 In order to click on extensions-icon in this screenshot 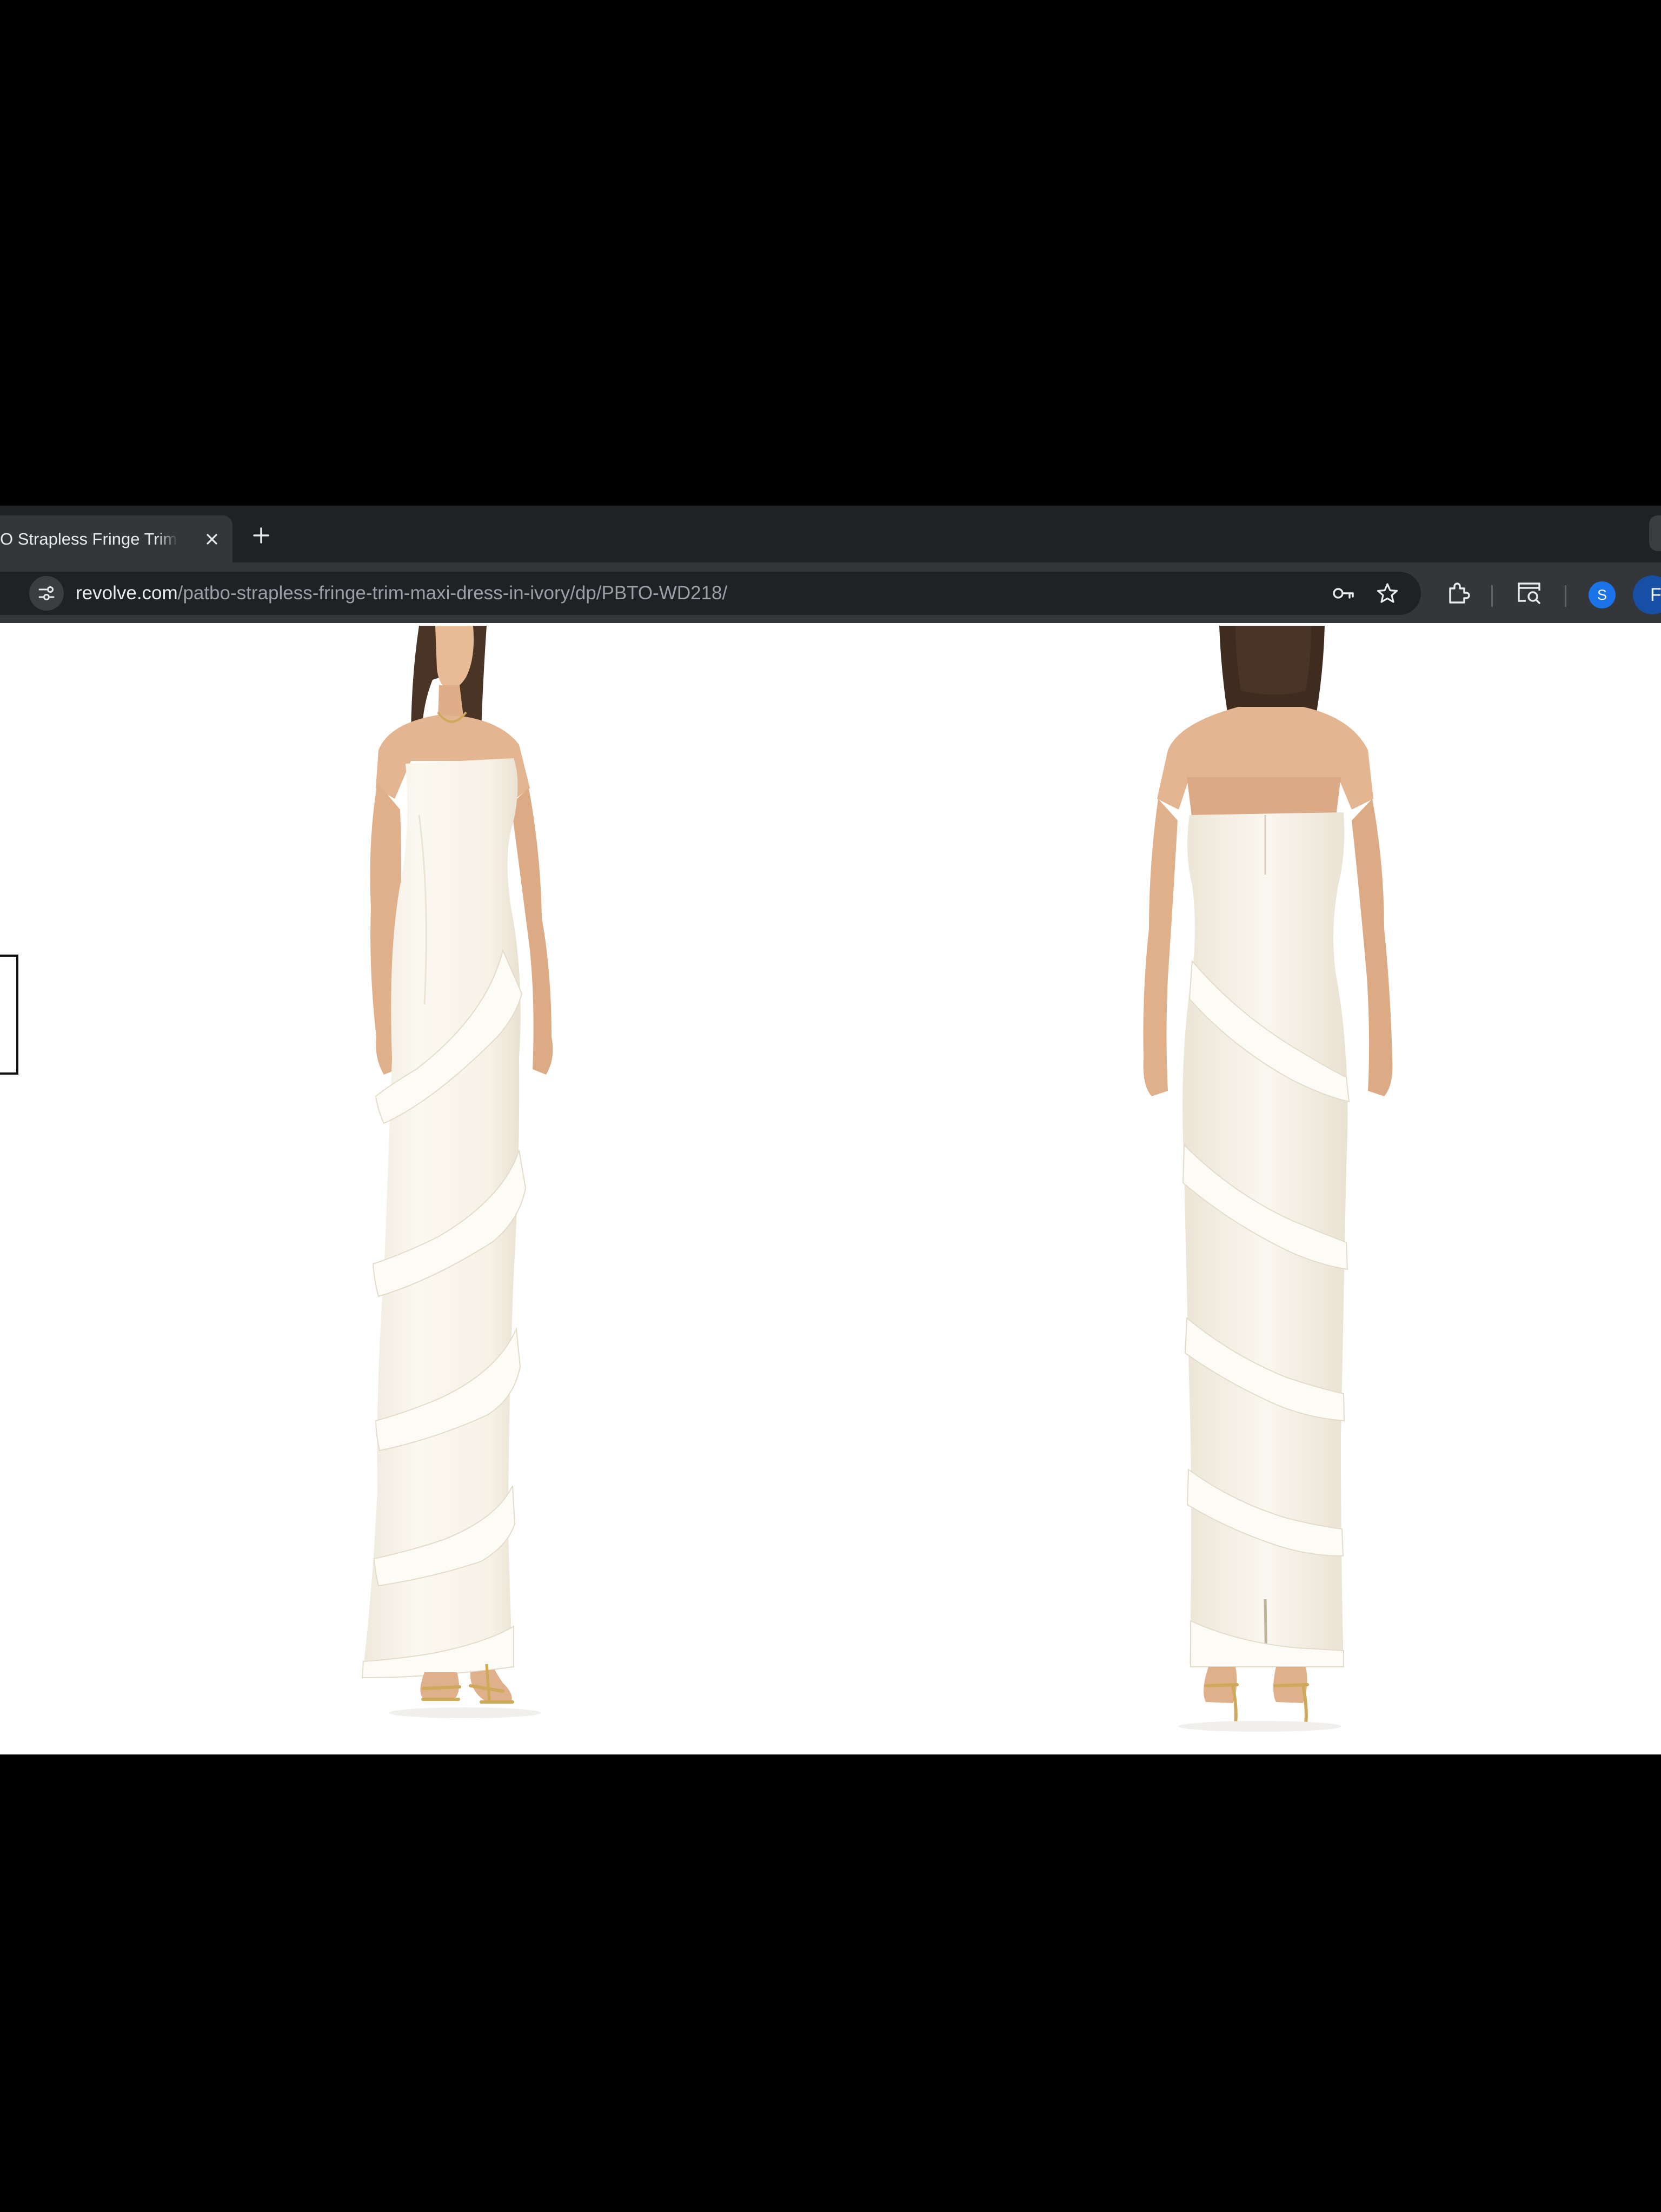, I will do `click(1458, 593)`.